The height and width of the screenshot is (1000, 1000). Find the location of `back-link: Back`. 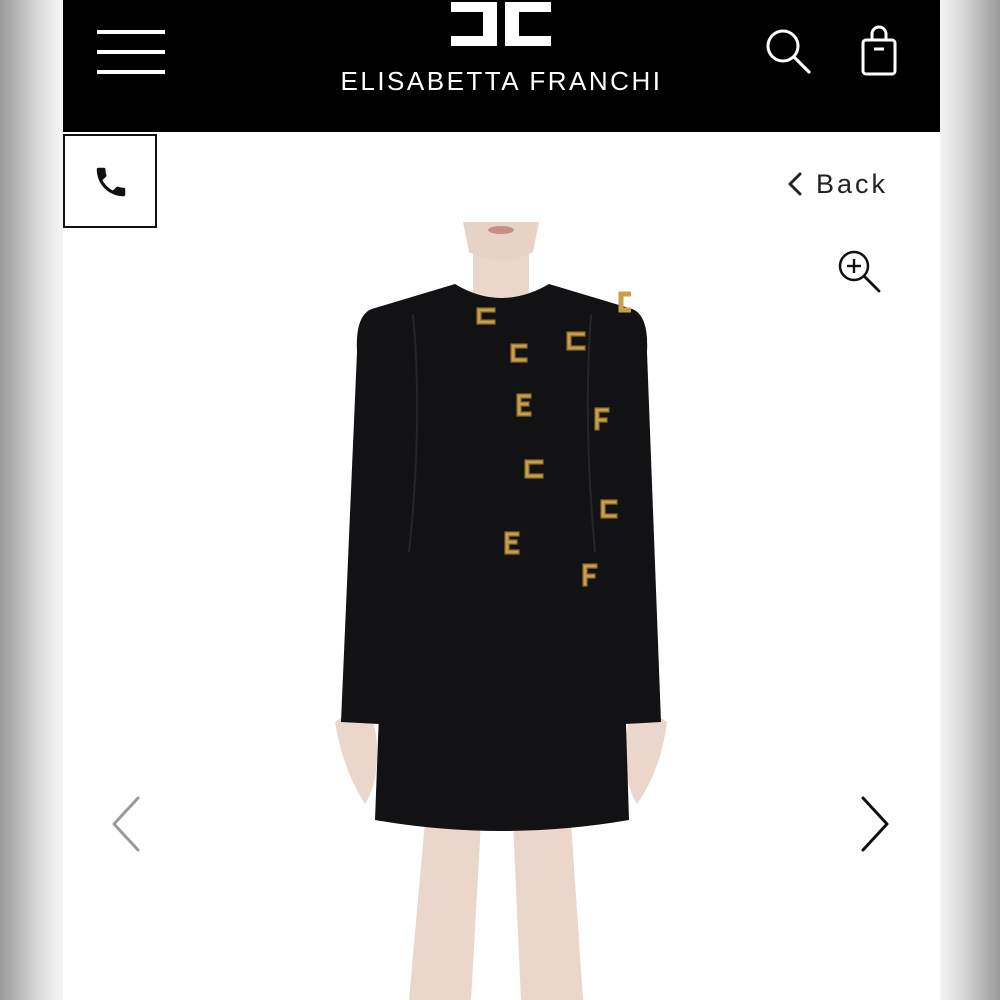

back-link: Back is located at coordinates (838, 184).